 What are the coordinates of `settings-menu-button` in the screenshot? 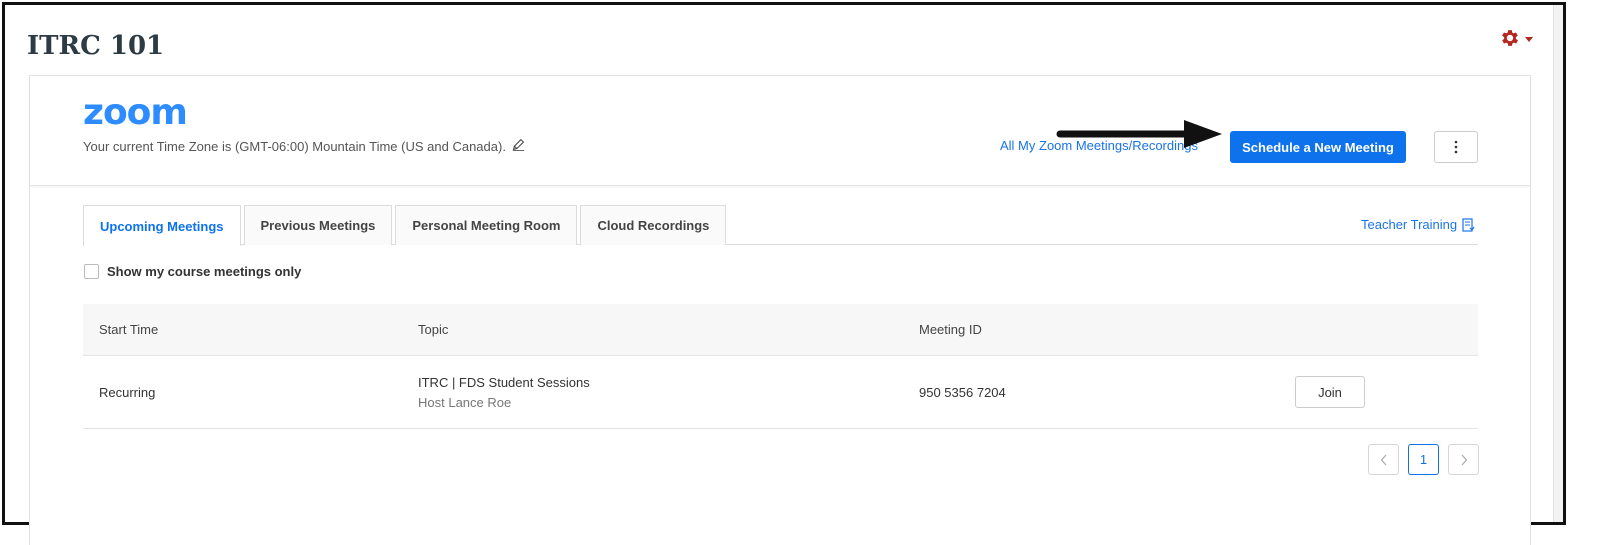 It's located at (1516, 38).